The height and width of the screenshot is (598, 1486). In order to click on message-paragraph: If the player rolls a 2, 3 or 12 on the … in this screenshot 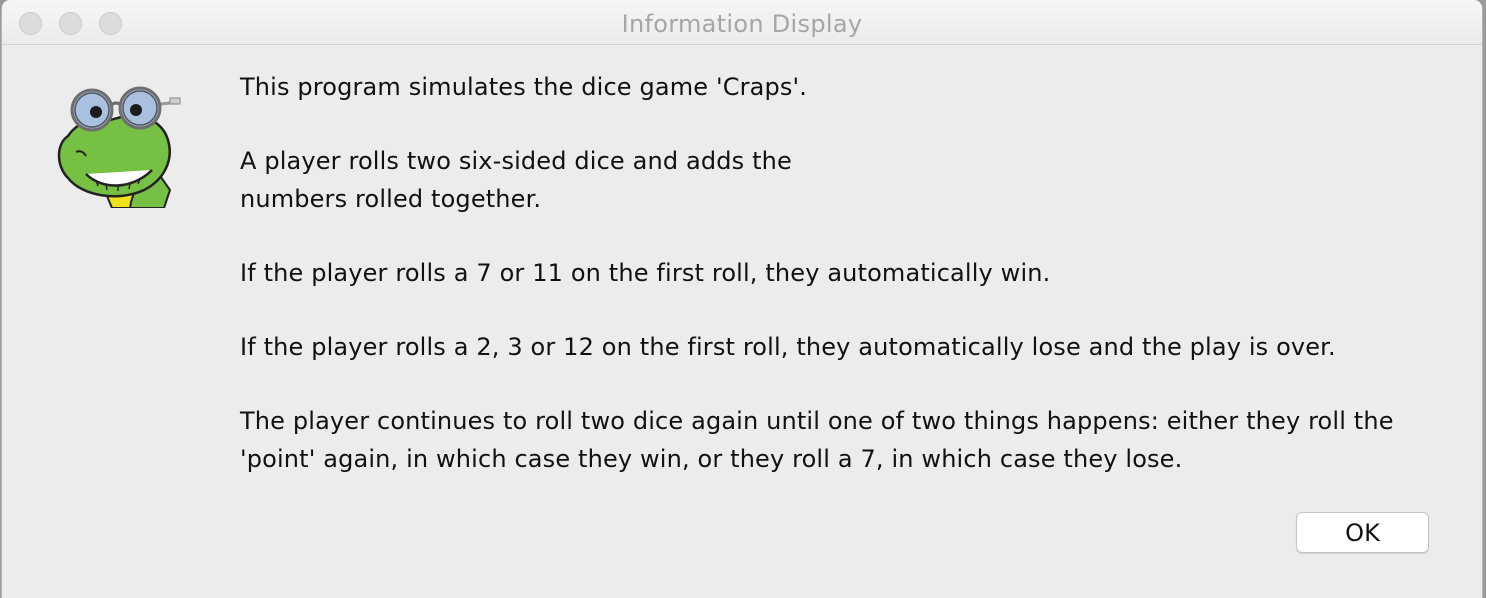, I will do `click(788, 347)`.